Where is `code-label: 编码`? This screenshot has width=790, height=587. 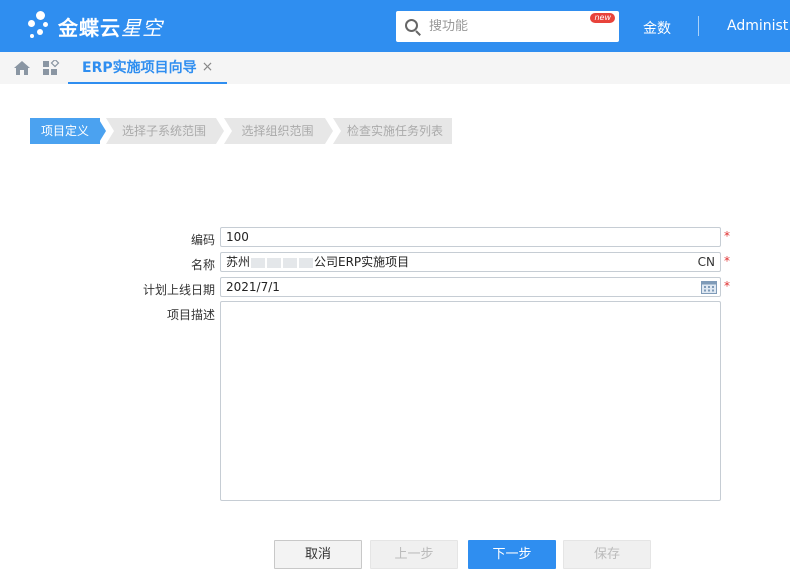
code-label: 编码 is located at coordinates (202, 240).